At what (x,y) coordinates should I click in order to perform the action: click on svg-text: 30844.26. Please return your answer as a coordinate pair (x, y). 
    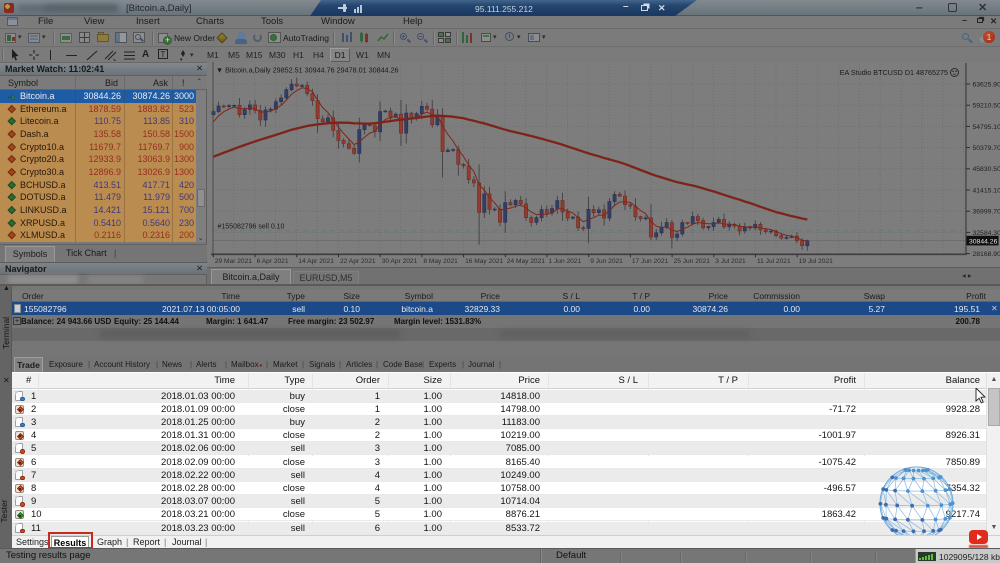
    Looking at the image, I should click on (983, 241).